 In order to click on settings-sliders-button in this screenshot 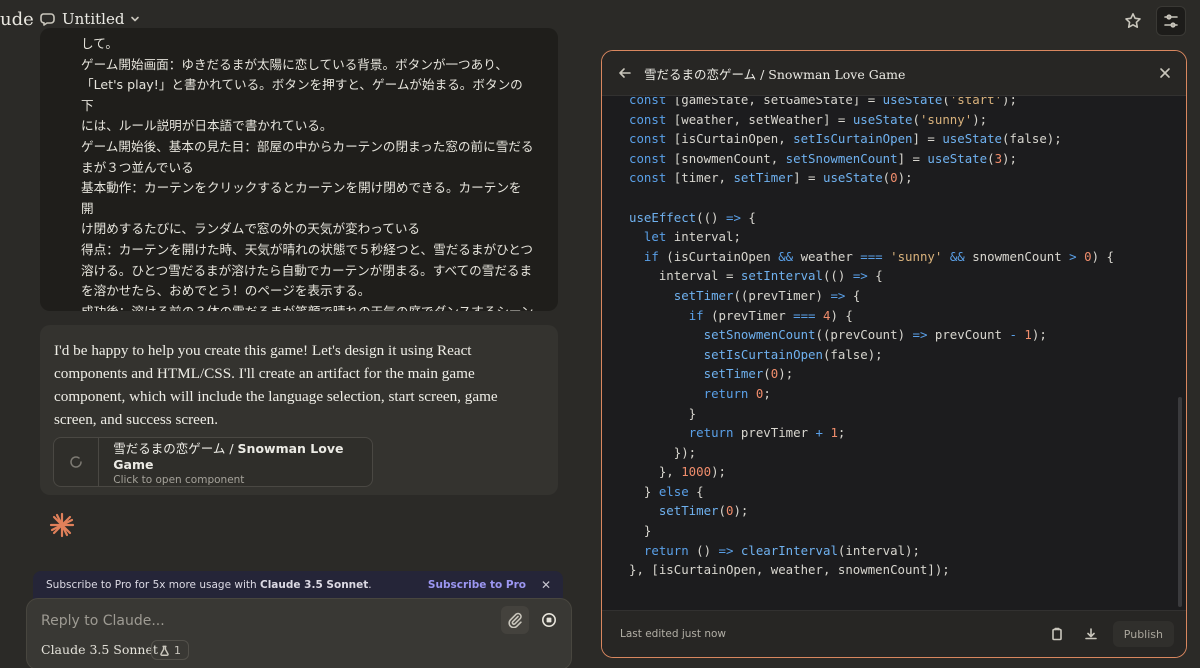, I will do `click(1171, 21)`.